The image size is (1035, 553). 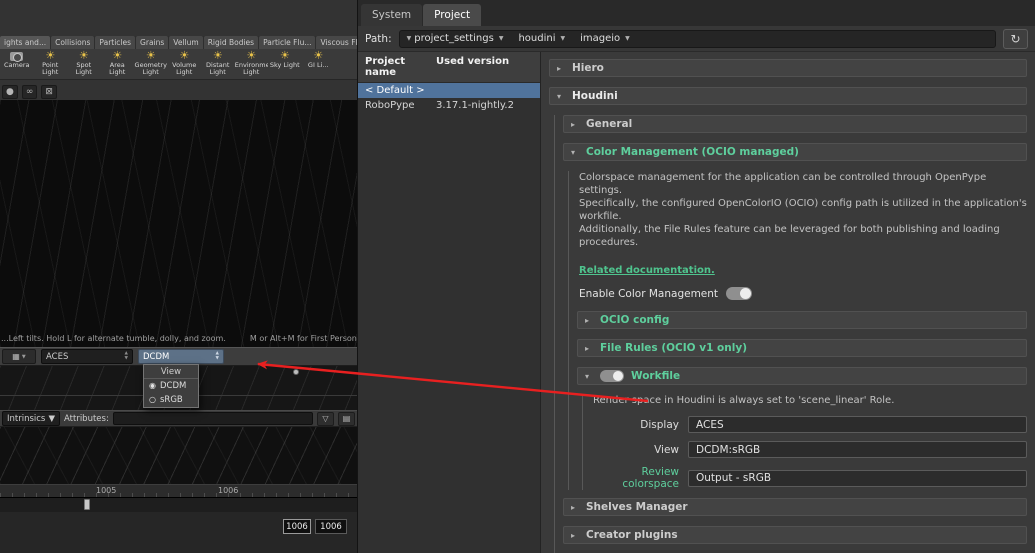 I want to click on viewport-display-combo: DCDM ▲ ▼, so click(x=181, y=356).